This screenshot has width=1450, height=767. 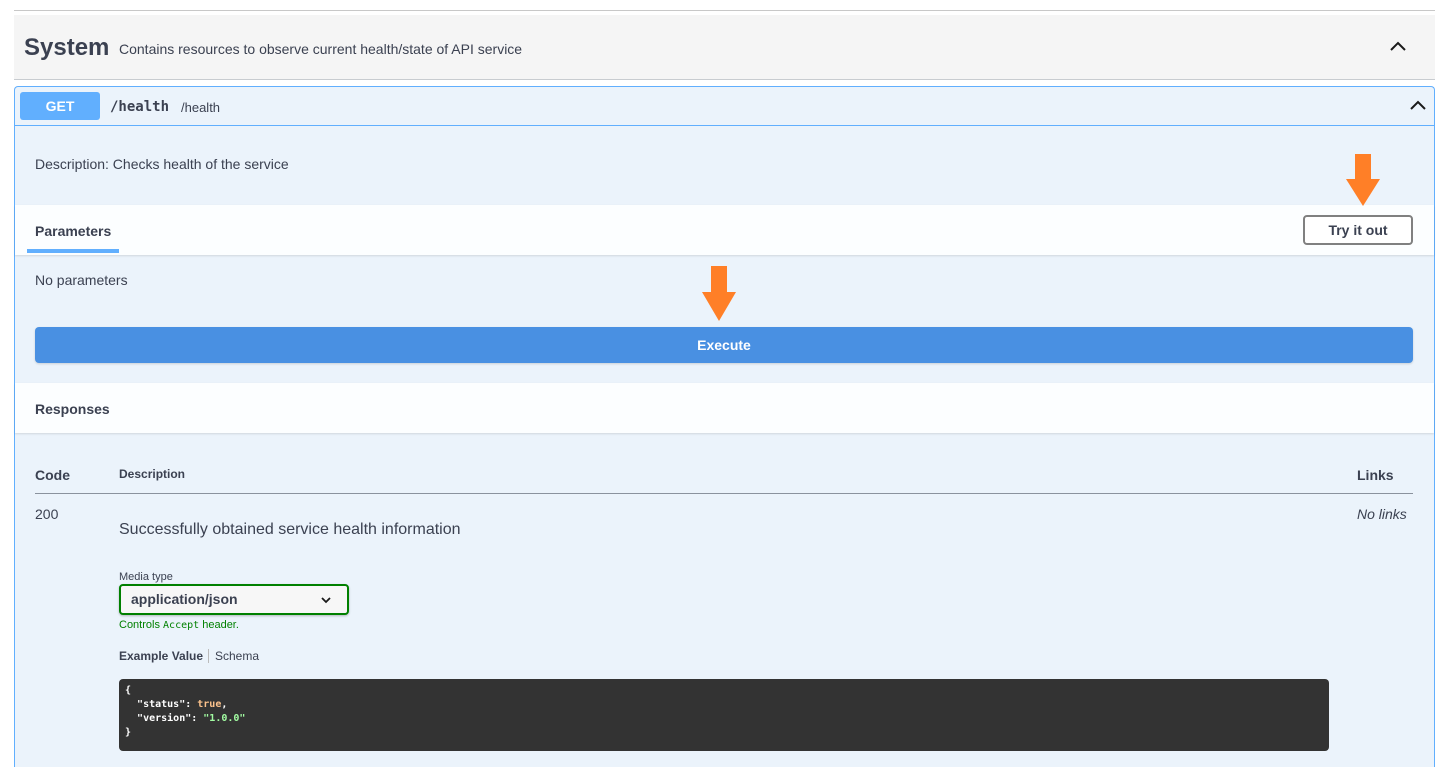 What do you see at coordinates (140, 107) in the screenshot?
I see `operation-path: /health` at bounding box center [140, 107].